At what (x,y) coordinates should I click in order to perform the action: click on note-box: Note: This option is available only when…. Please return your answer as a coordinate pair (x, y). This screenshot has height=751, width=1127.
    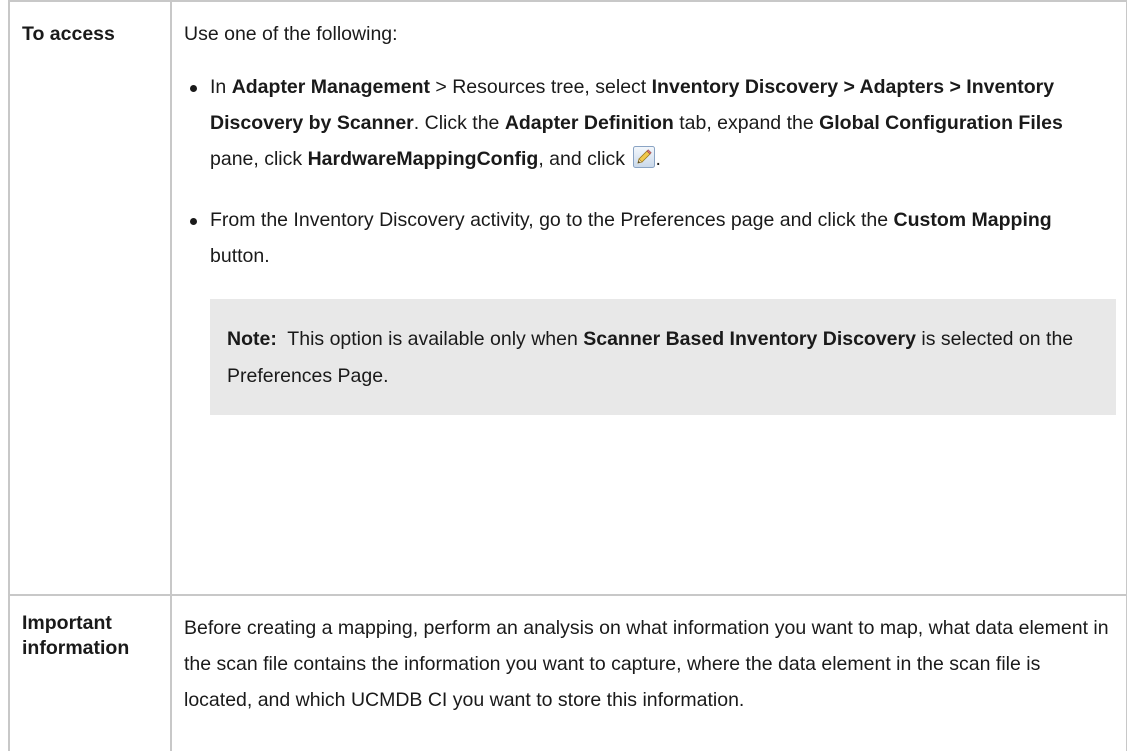
    Looking at the image, I should click on (663, 357).